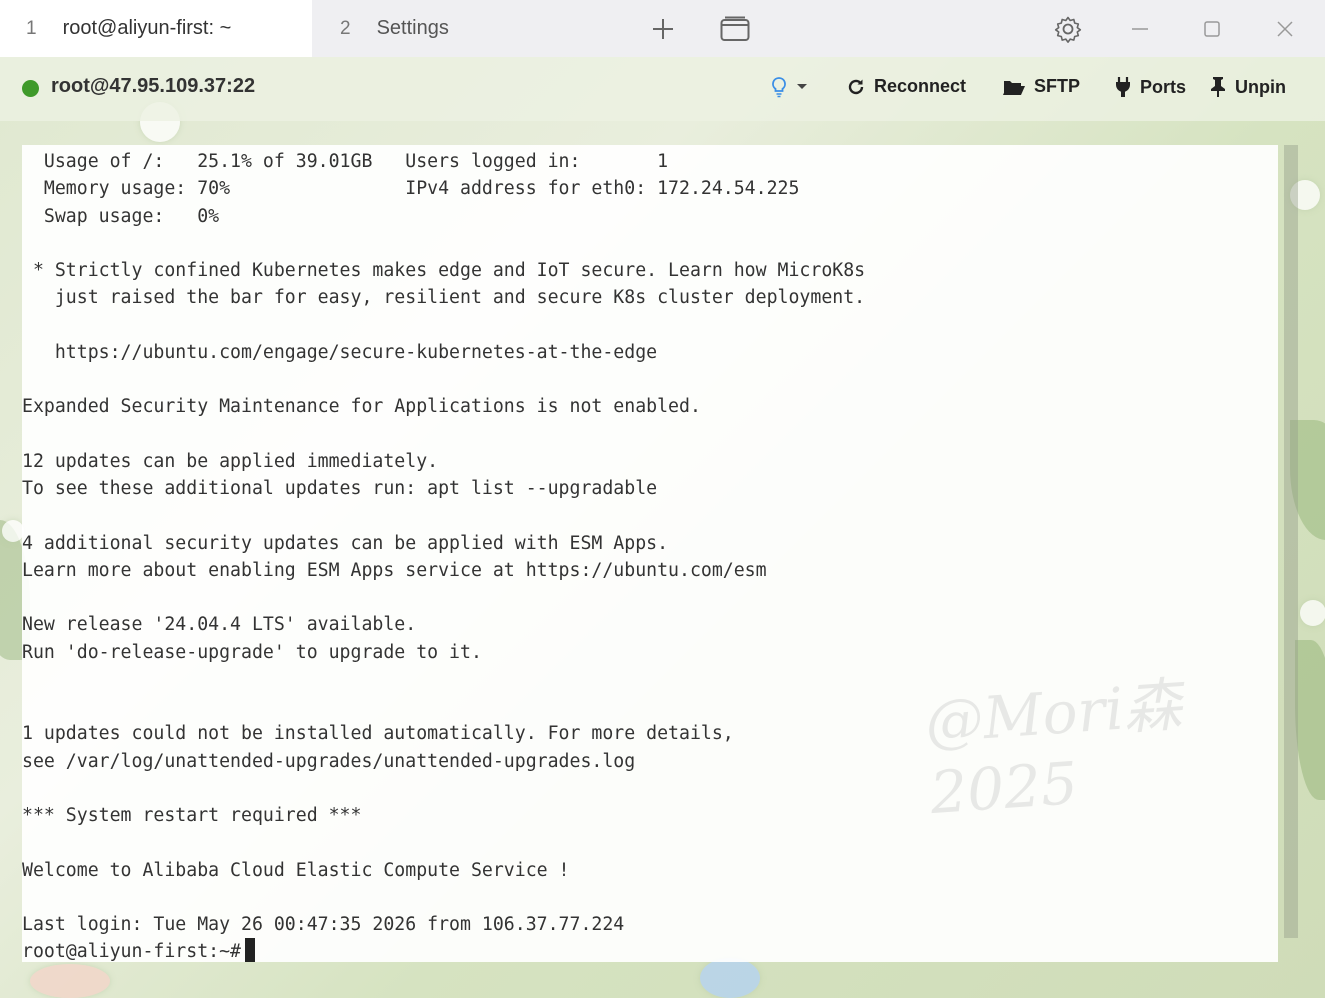 The image size is (1325, 998). I want to click on hints-dropdown, so click(793, 87).